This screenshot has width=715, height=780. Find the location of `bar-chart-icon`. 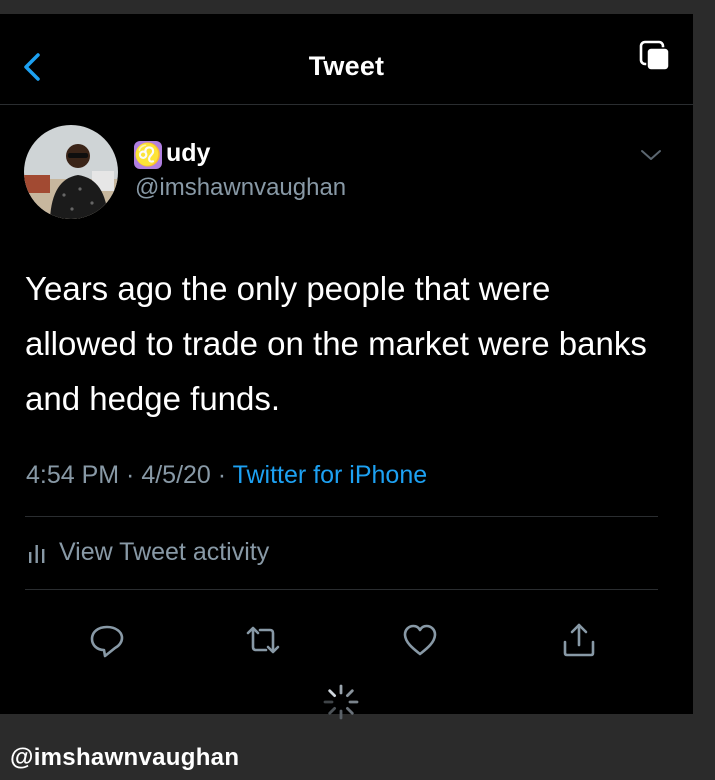

bar-chart-icon is located at coordinates (37, 554).